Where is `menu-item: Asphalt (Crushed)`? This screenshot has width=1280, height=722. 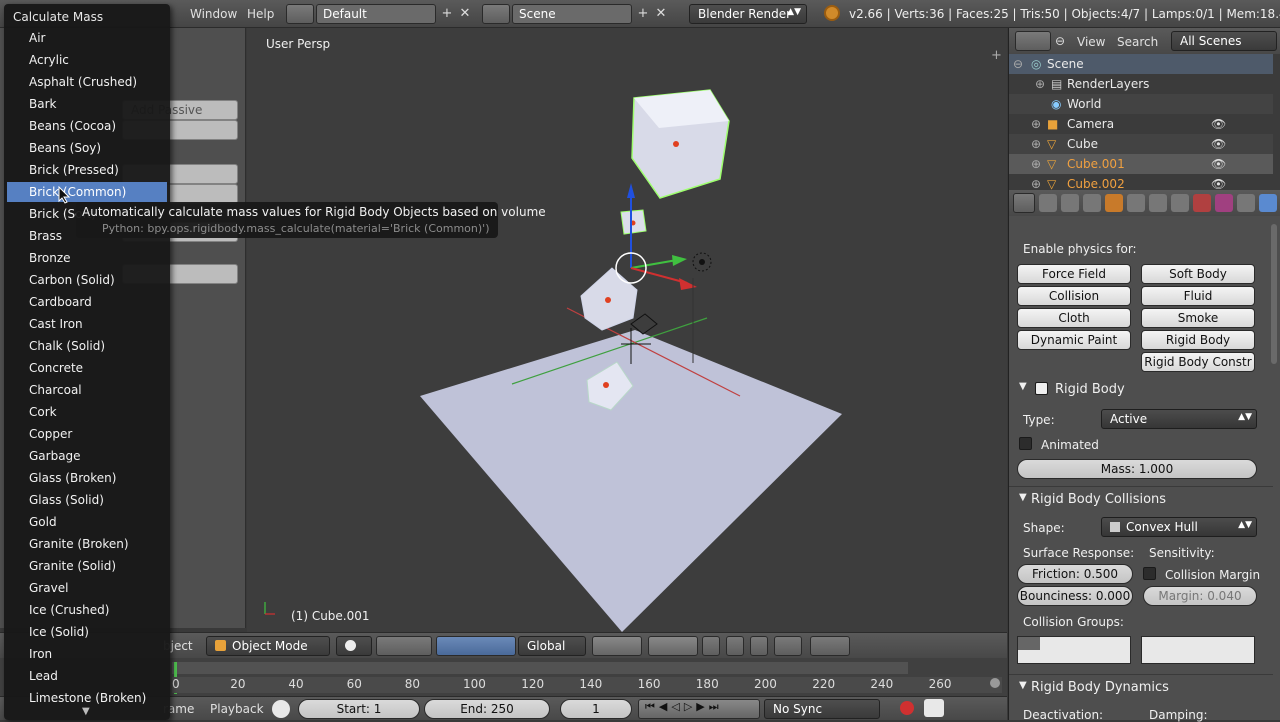 menu-item: Asphalt (Crushed) is located at coordinates (87, 82).